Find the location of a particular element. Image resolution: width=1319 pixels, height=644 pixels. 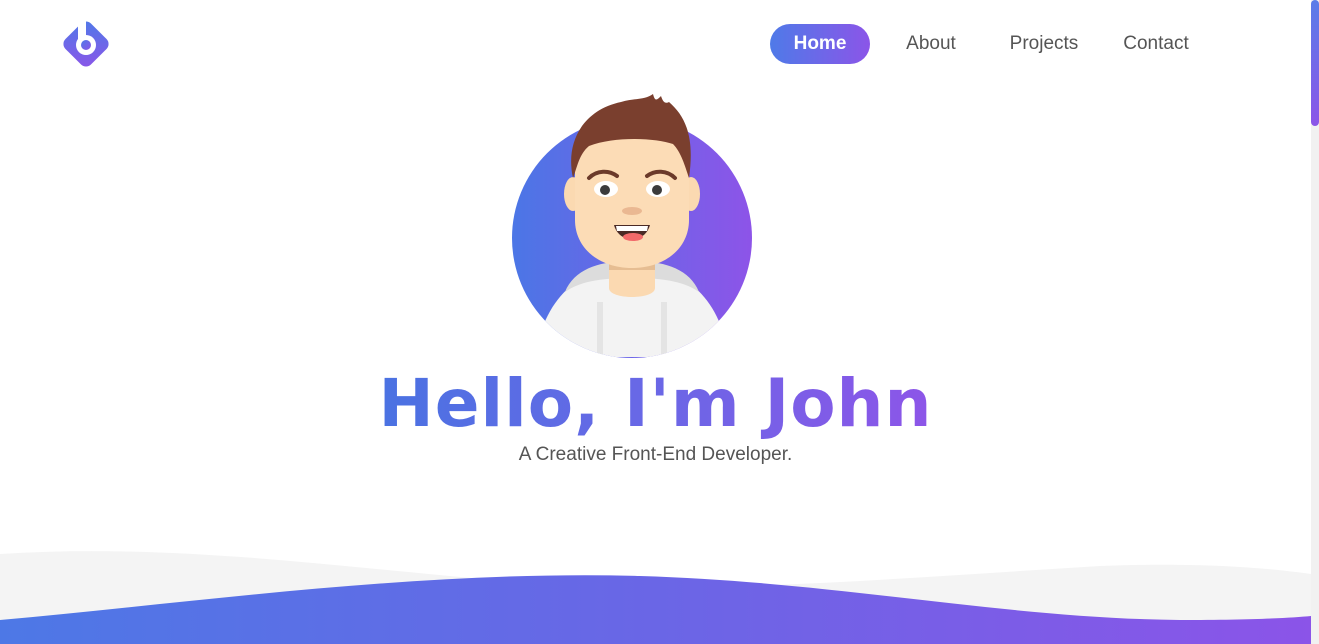

avatar-illustration-icon is located at coordinates (632, 226).